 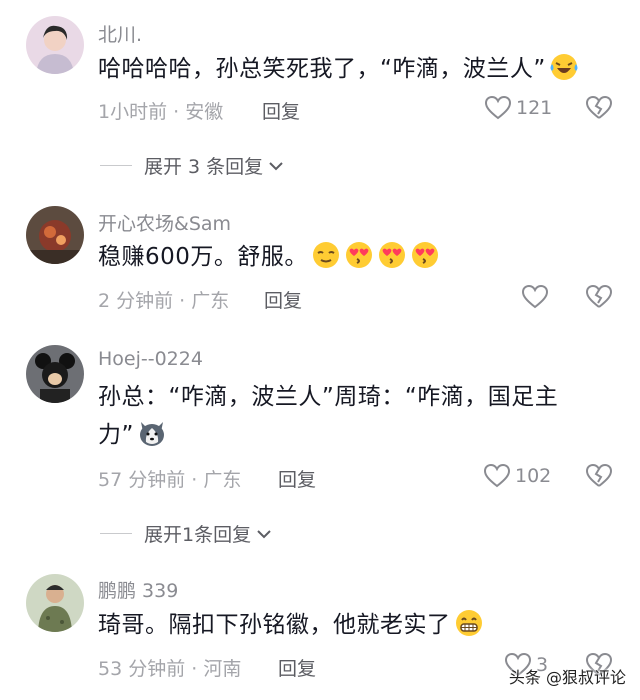 I want to click on comment-text: 稳赚600万。舒服。, so click(x=348, y=257).